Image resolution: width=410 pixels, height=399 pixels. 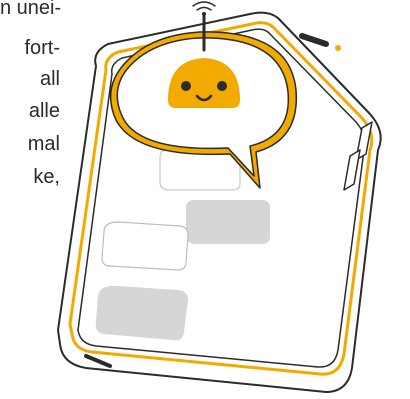 I want to click on message-bubble-gray-right, so click(x=228, y=222).